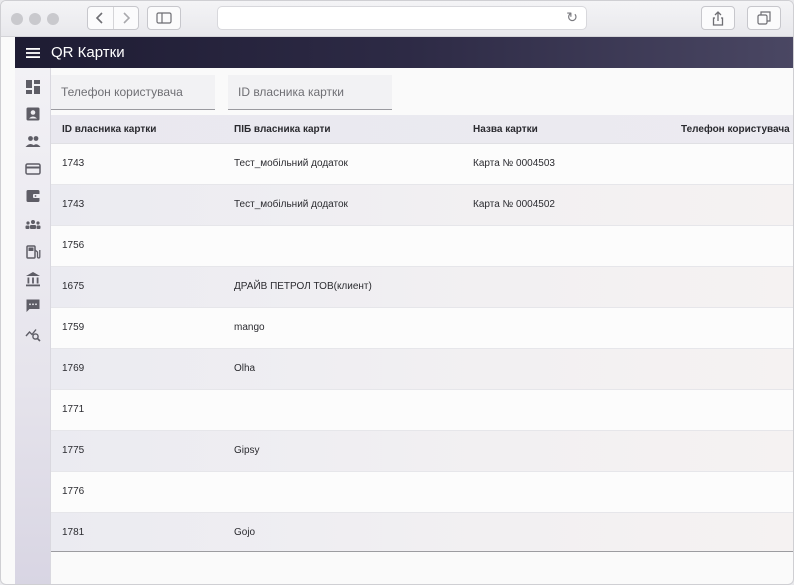 This screenshot has width=794, height=585. I want to click on contact-card-icon, so click(33, 114).